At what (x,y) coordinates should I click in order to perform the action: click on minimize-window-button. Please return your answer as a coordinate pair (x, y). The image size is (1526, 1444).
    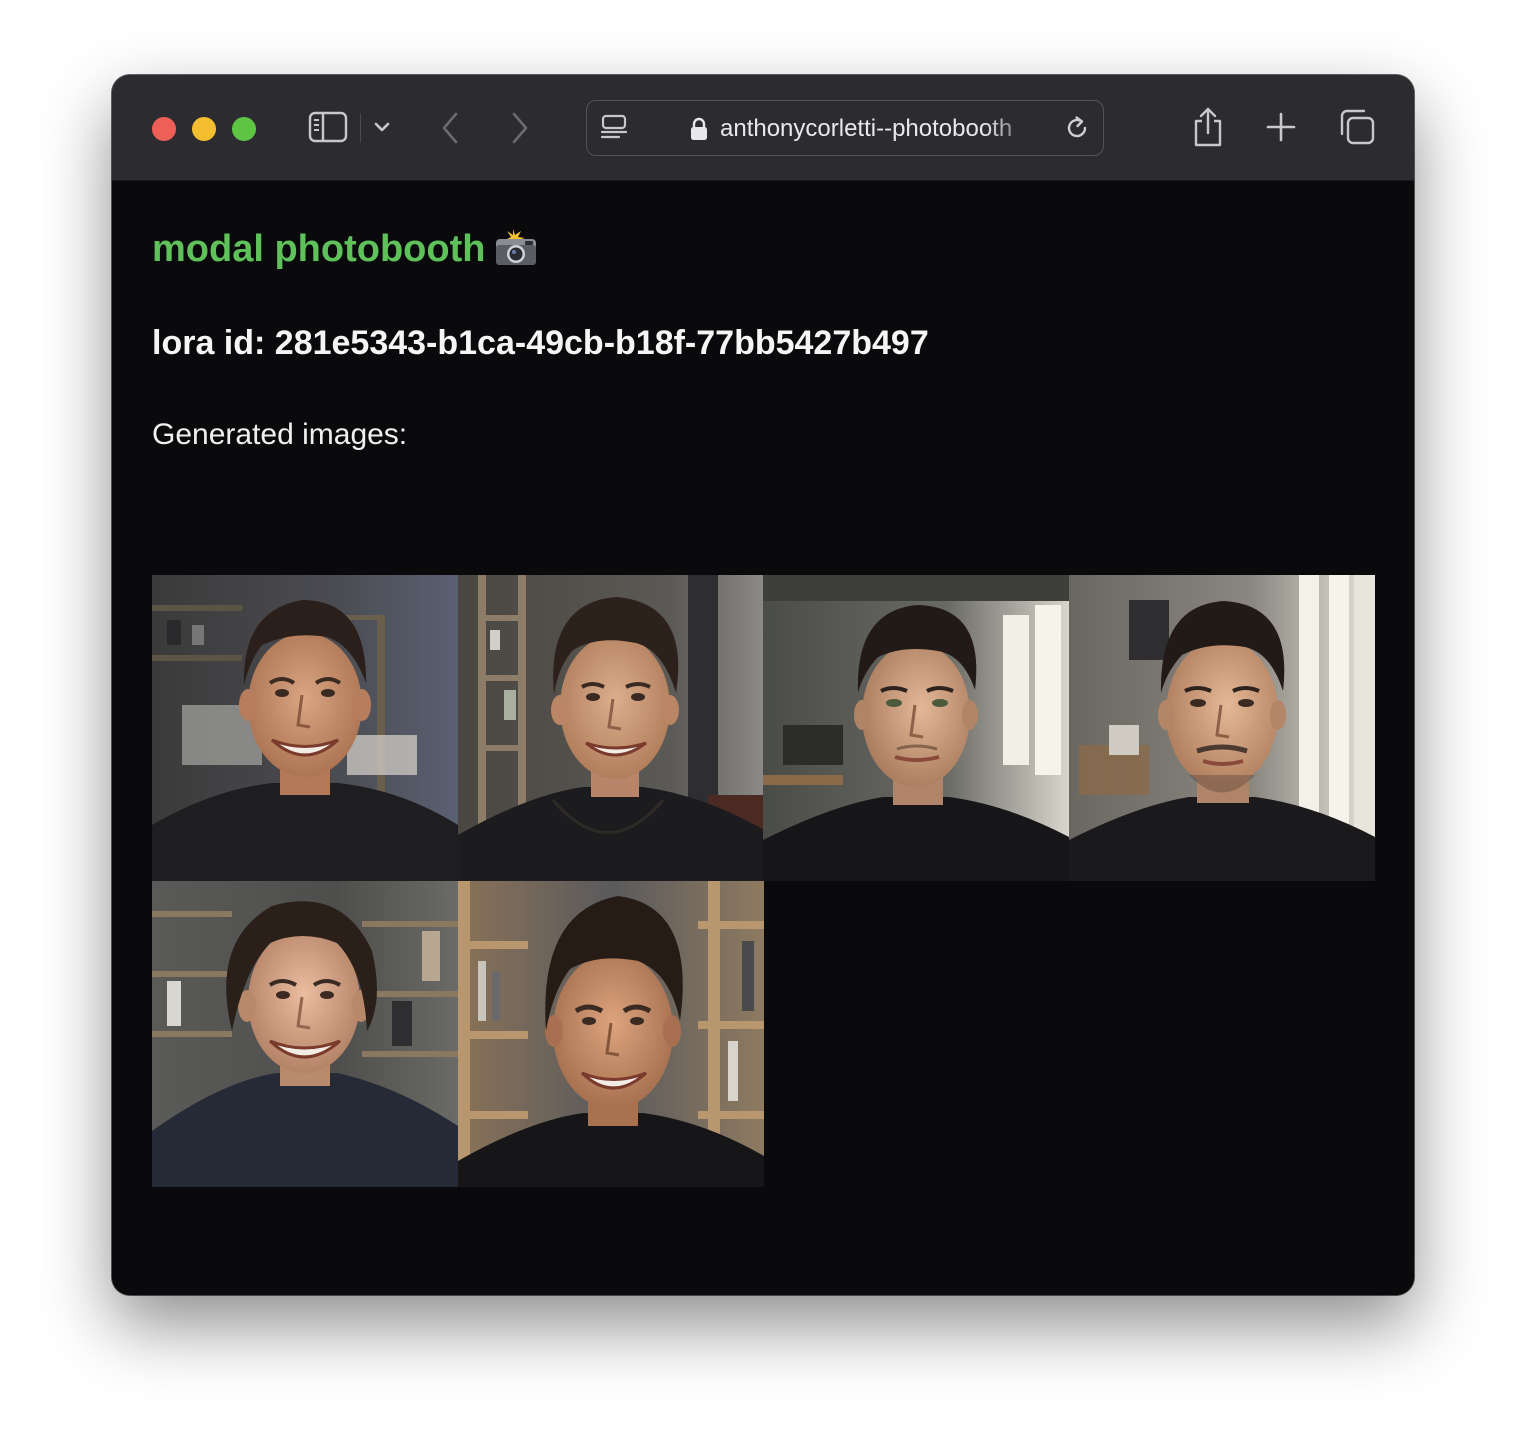
    Looking at the image, I should click on (204, 129).